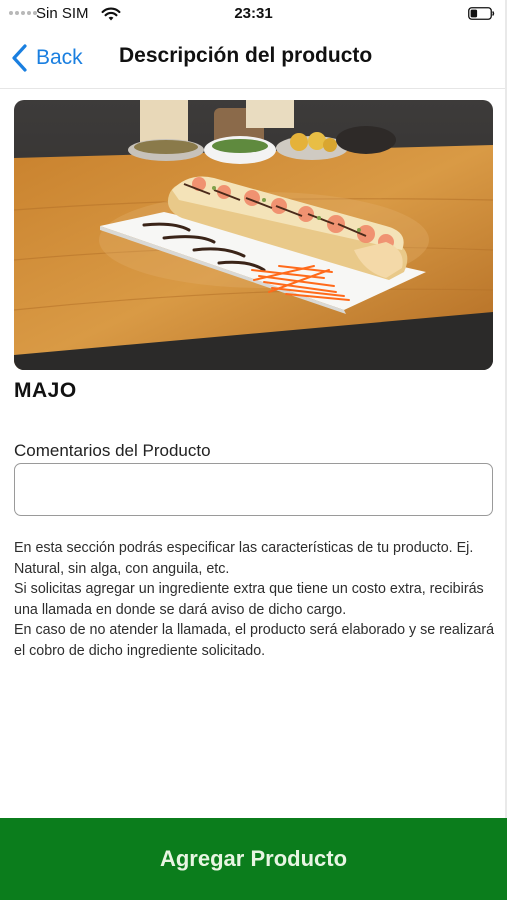  I want to click on back-button: Back, so click(45, 58).